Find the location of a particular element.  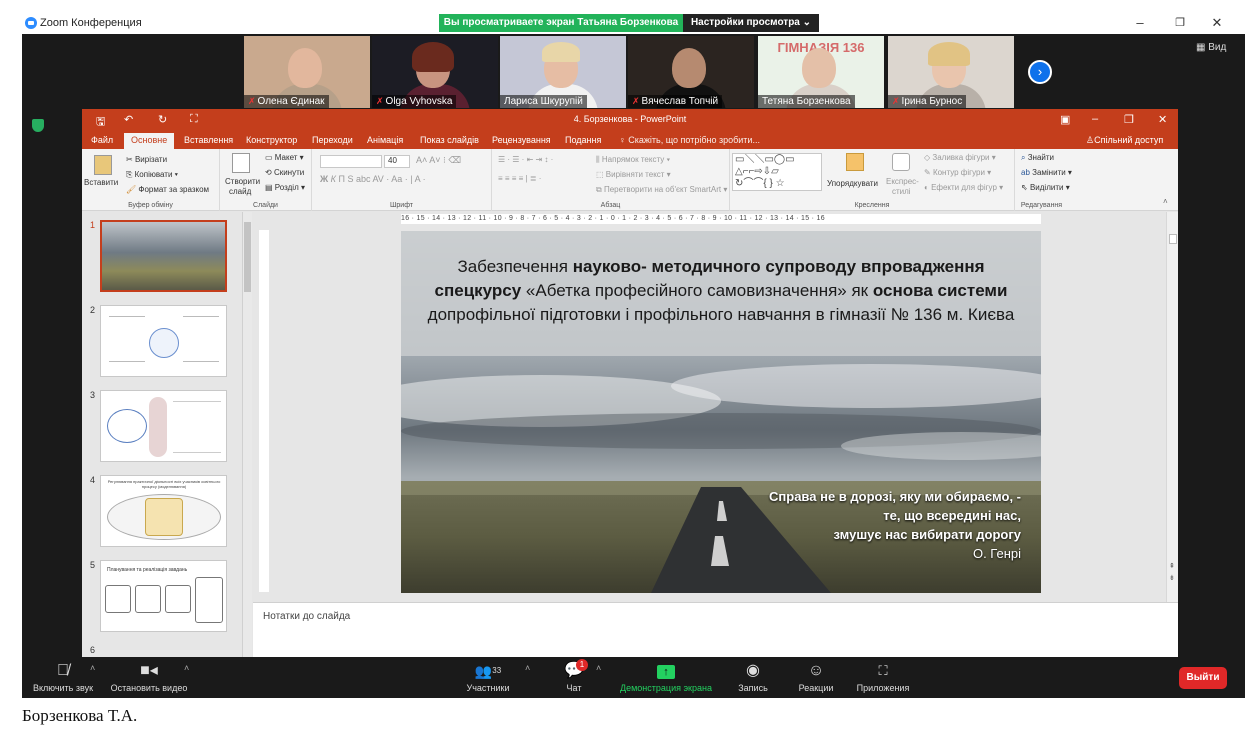

font-name-input is located at coordinates (351, 161).